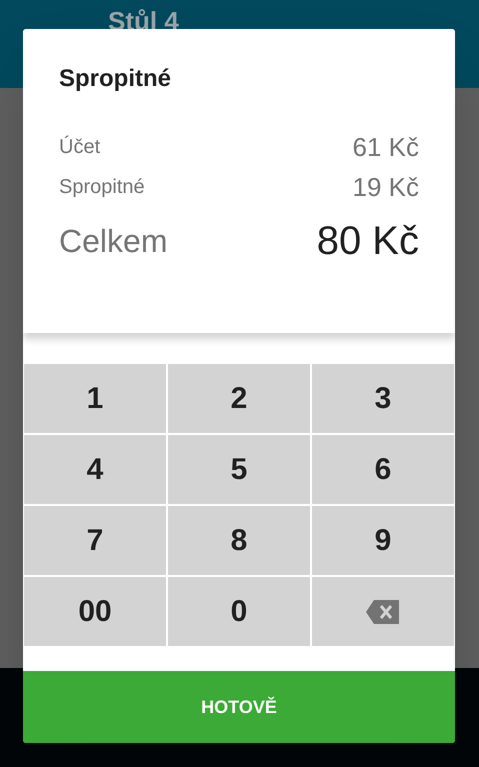  I want to click on backspace-key, so click(383, 611).